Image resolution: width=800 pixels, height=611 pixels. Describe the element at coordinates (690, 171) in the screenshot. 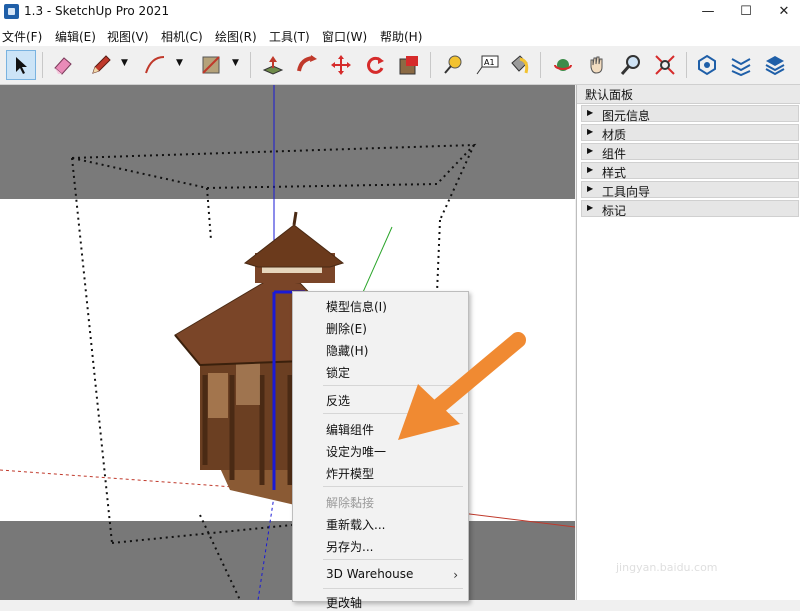

I see `panel-styles: ▶ 样式` at that location.